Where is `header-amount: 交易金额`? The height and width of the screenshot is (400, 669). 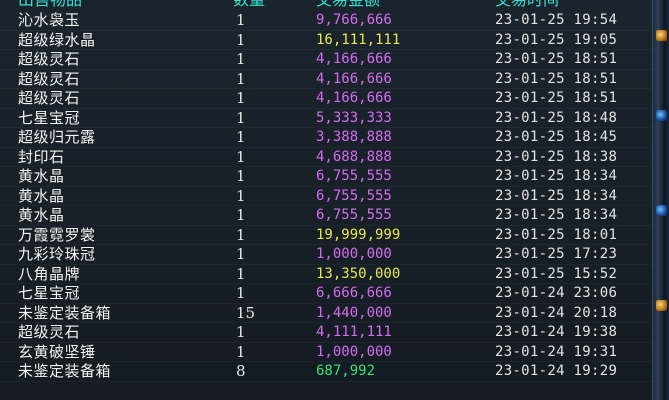
header-amount: 交易金额 is located at coordinates (348, 4).